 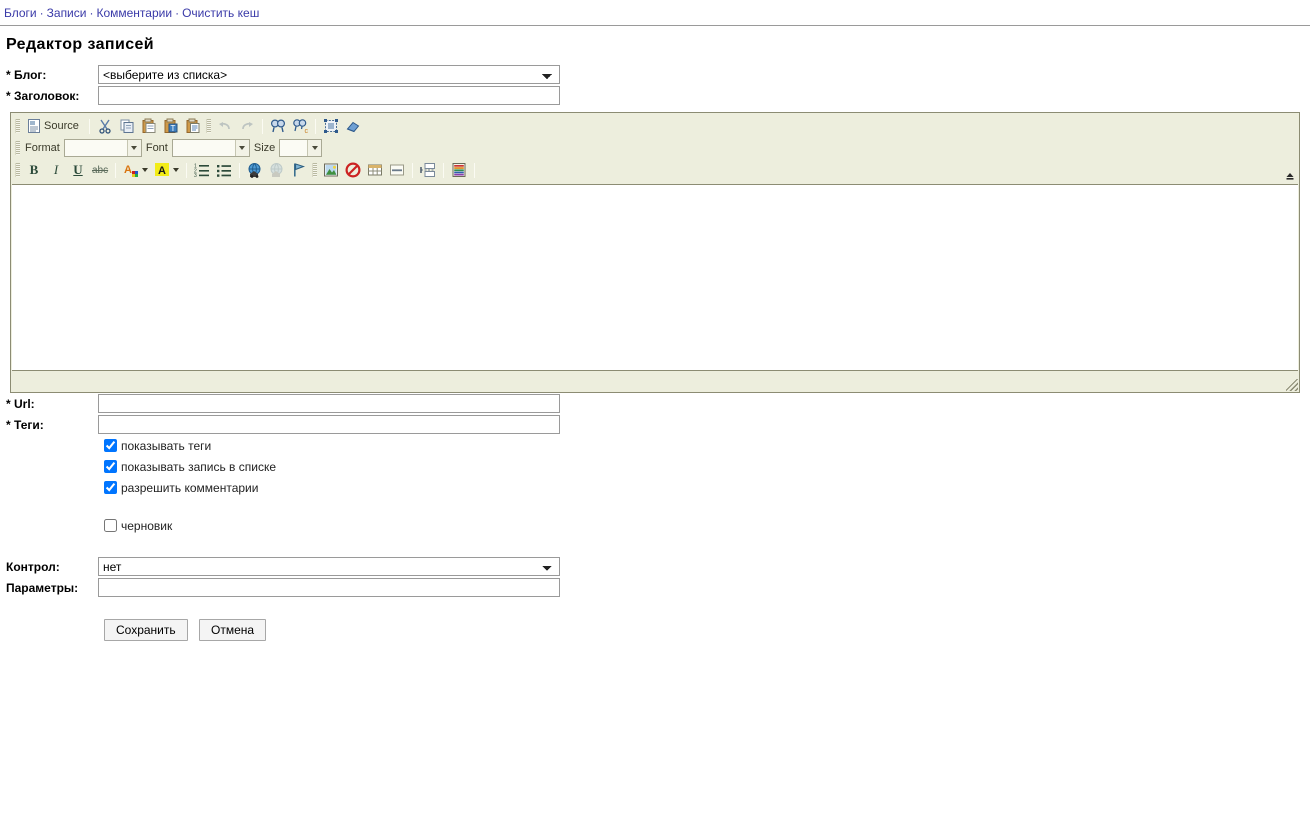 I want to click on editor-find-button, so click(x=278, y=126).